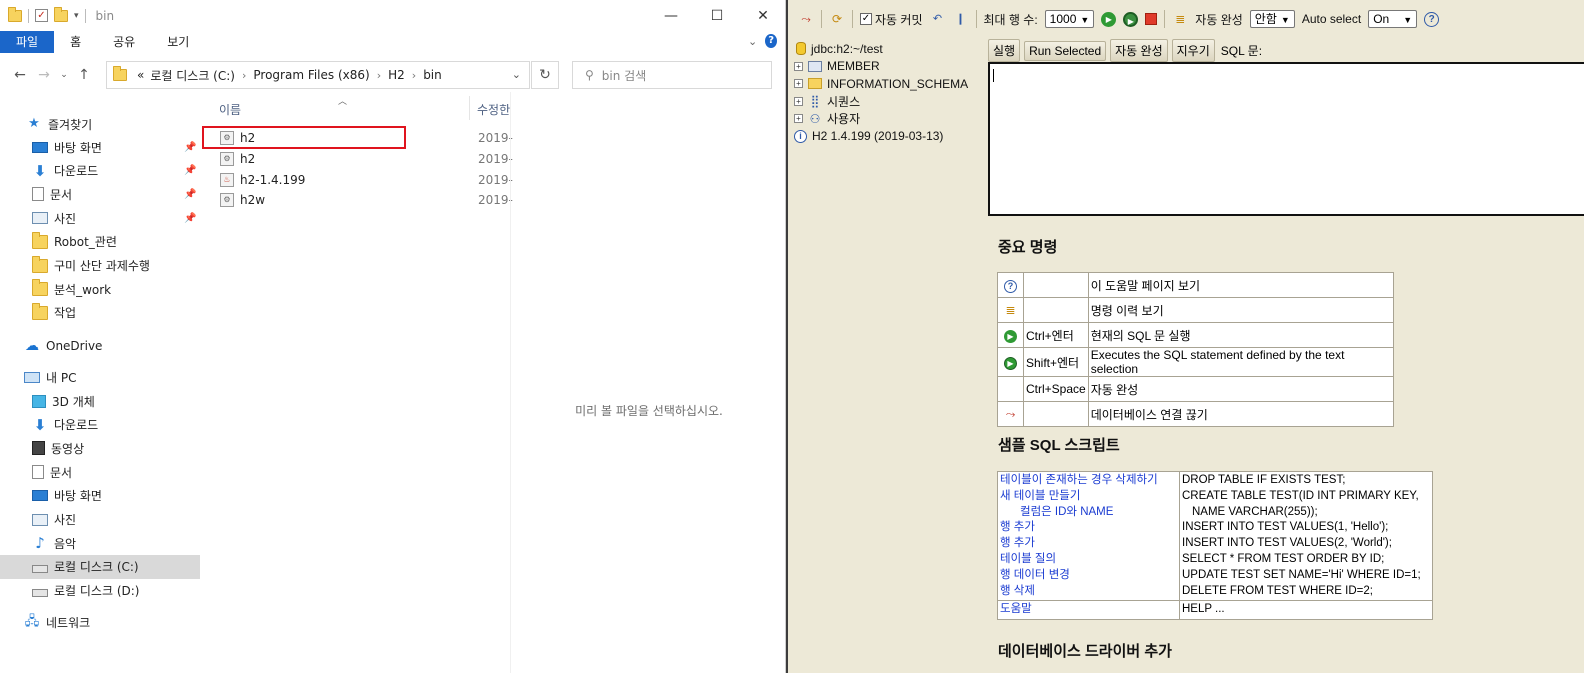 Image resolution: width=1584 pixels, height=673 pixels. What do you see at coordinates (27, 42) in the screenshot?
I see `ribbon-tab-0: 파일` at bounding box center [27, 42].